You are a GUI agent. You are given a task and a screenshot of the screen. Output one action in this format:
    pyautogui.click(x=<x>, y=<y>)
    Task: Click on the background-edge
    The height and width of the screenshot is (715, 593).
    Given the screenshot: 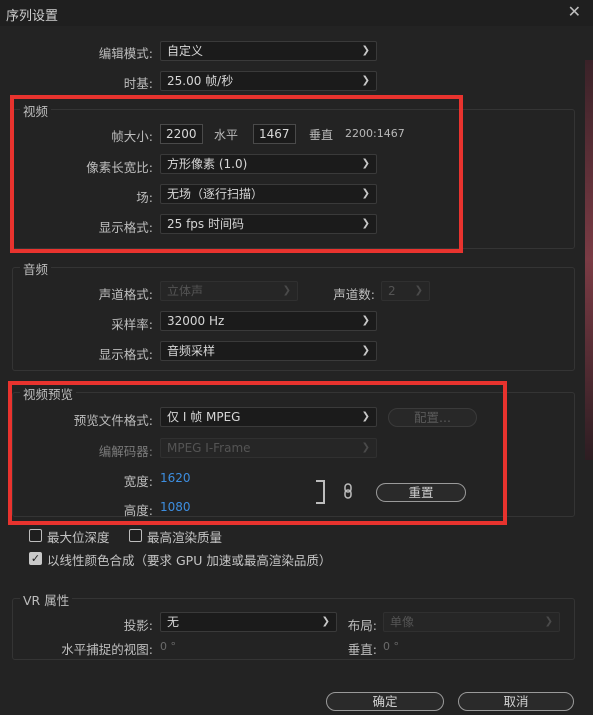 What is the action you would take?
    pyautogui.click(x=589, y=260)
    